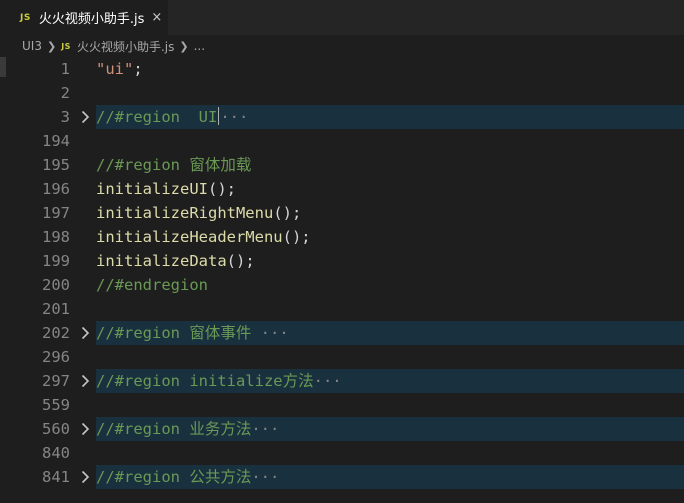 Image resolution: width=684 pixels, height=503 pixels. I want to click on code-token: initializeData, so click(161, 261).